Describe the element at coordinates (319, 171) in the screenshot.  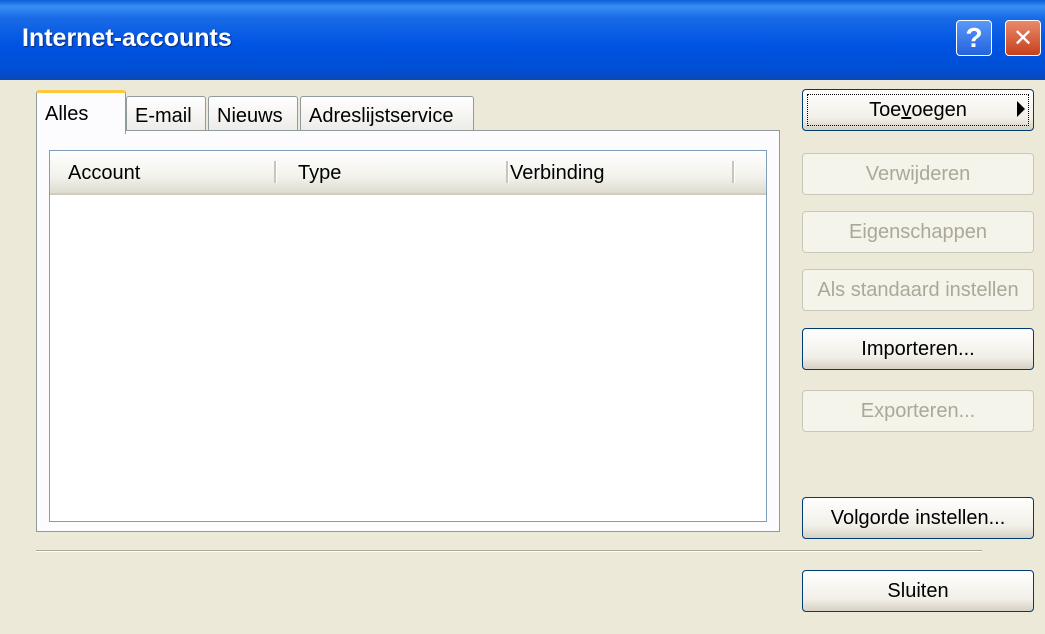
I see `column-header-type: Type` at that location.